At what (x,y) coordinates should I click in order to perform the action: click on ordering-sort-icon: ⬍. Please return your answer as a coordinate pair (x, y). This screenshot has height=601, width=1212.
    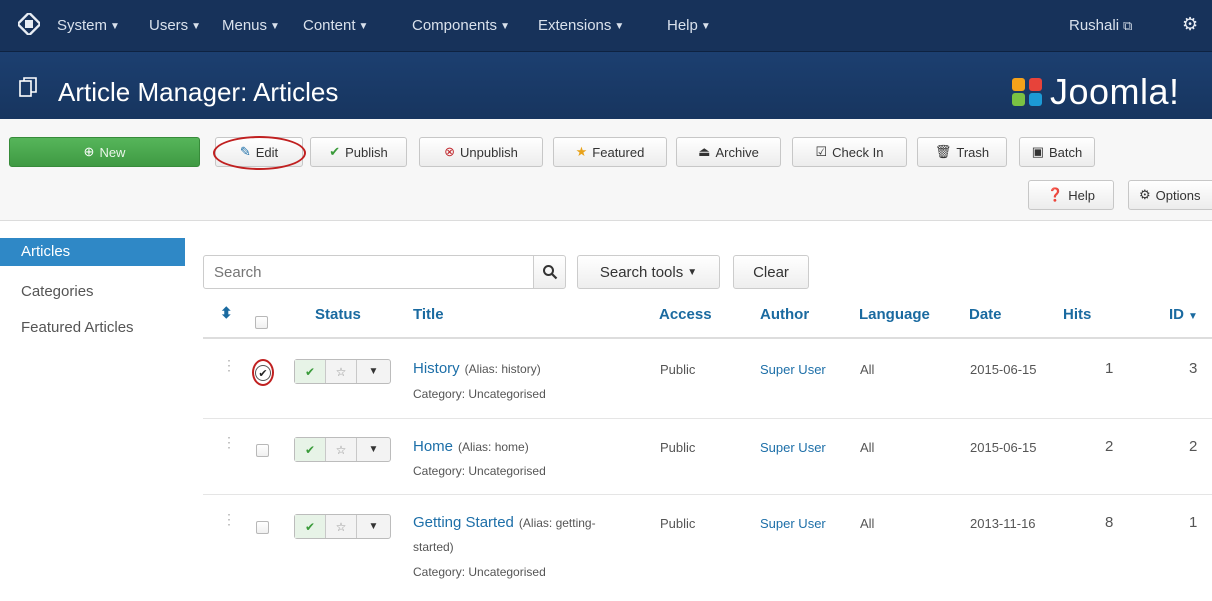
    Looking at the image, I should click on (226, 313).